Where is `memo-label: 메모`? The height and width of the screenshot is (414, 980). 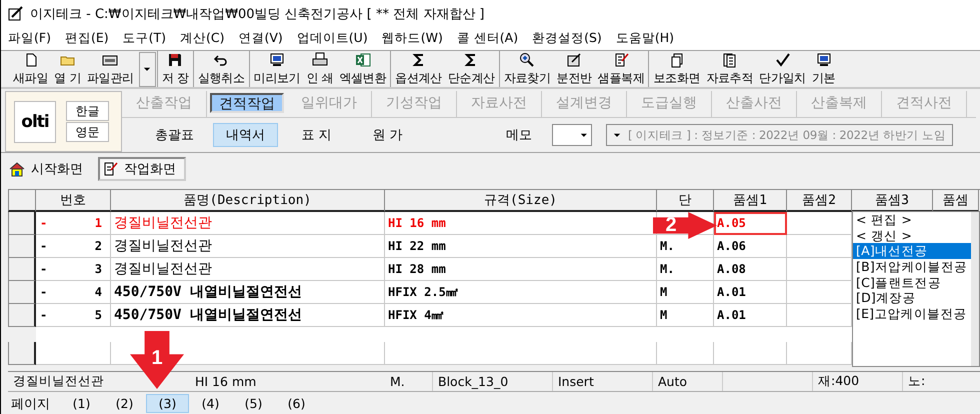 memo-label: 메모 is located at coordinates (519, 135).